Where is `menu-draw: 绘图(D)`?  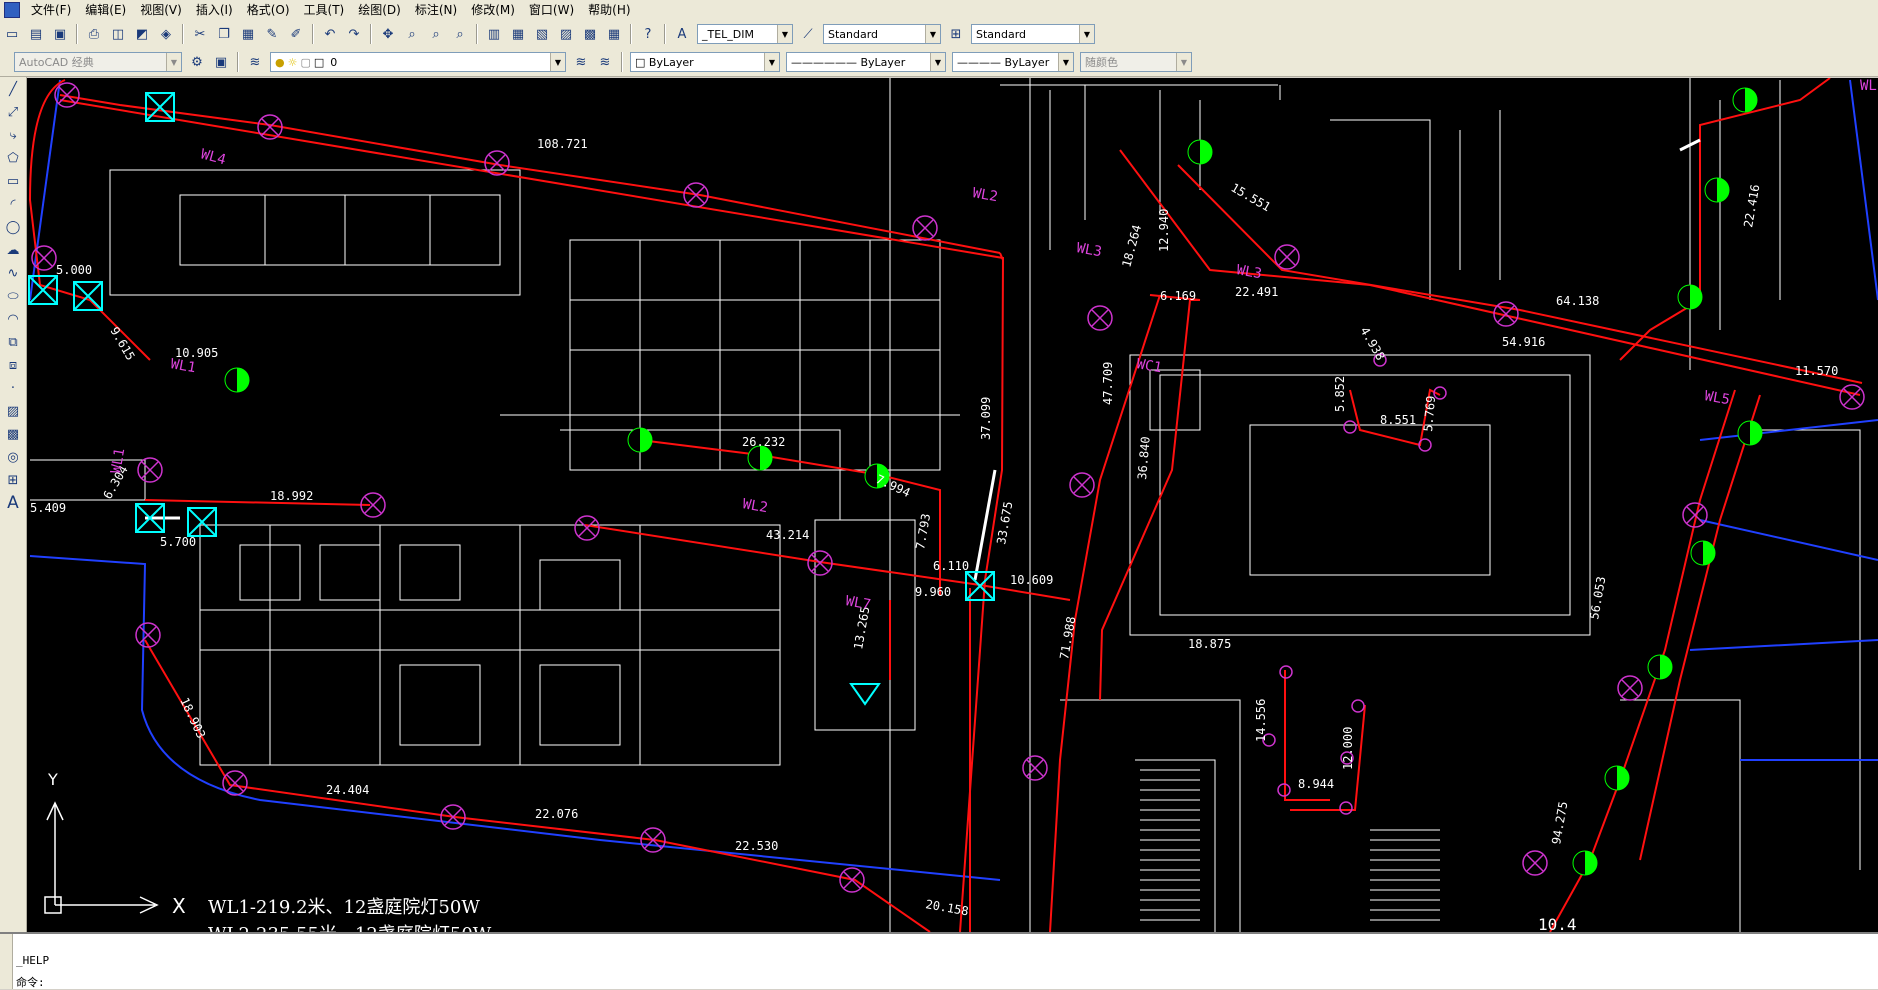 menu-draw: 绘图(D) is located at coordinates (379, 10).